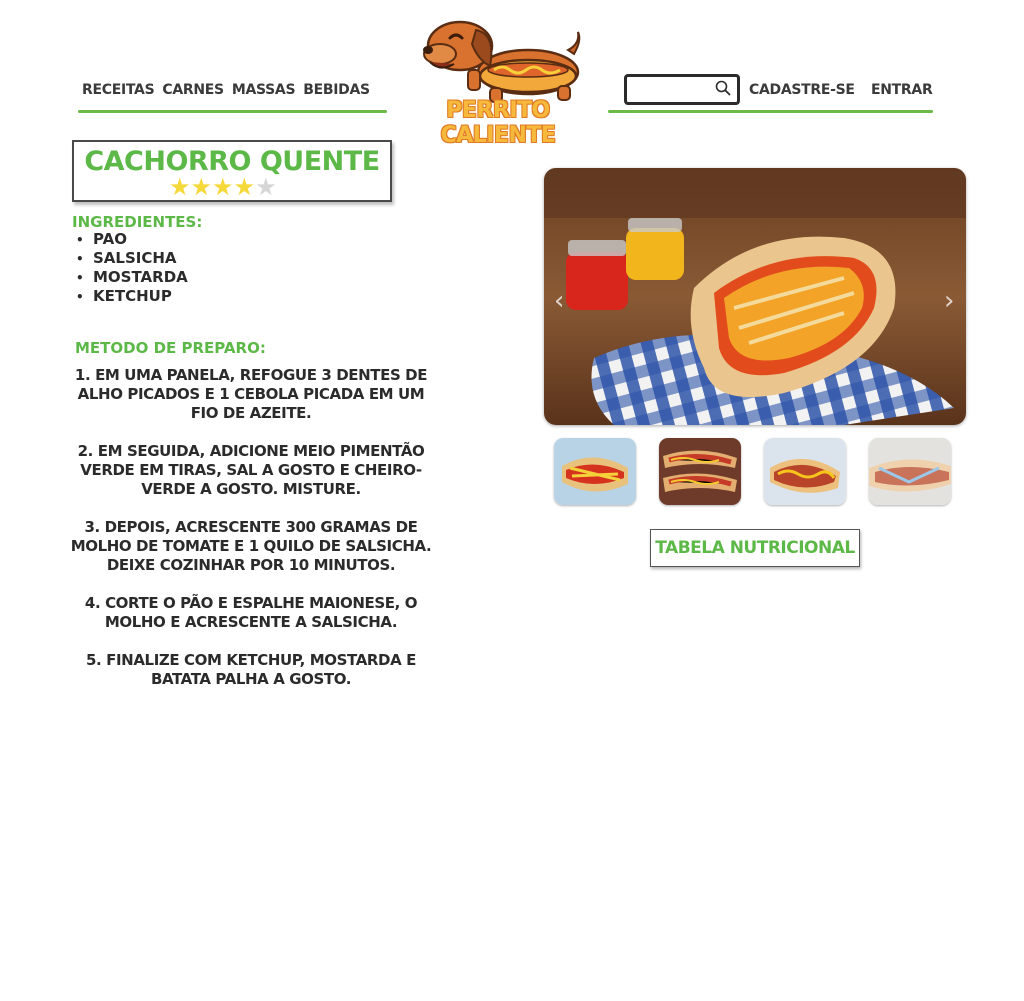  What do you see at coordinates (336, 90) in the screenshot?
I see `nav-link-bebidas: Bebidas` at bounding box center [336, 90].